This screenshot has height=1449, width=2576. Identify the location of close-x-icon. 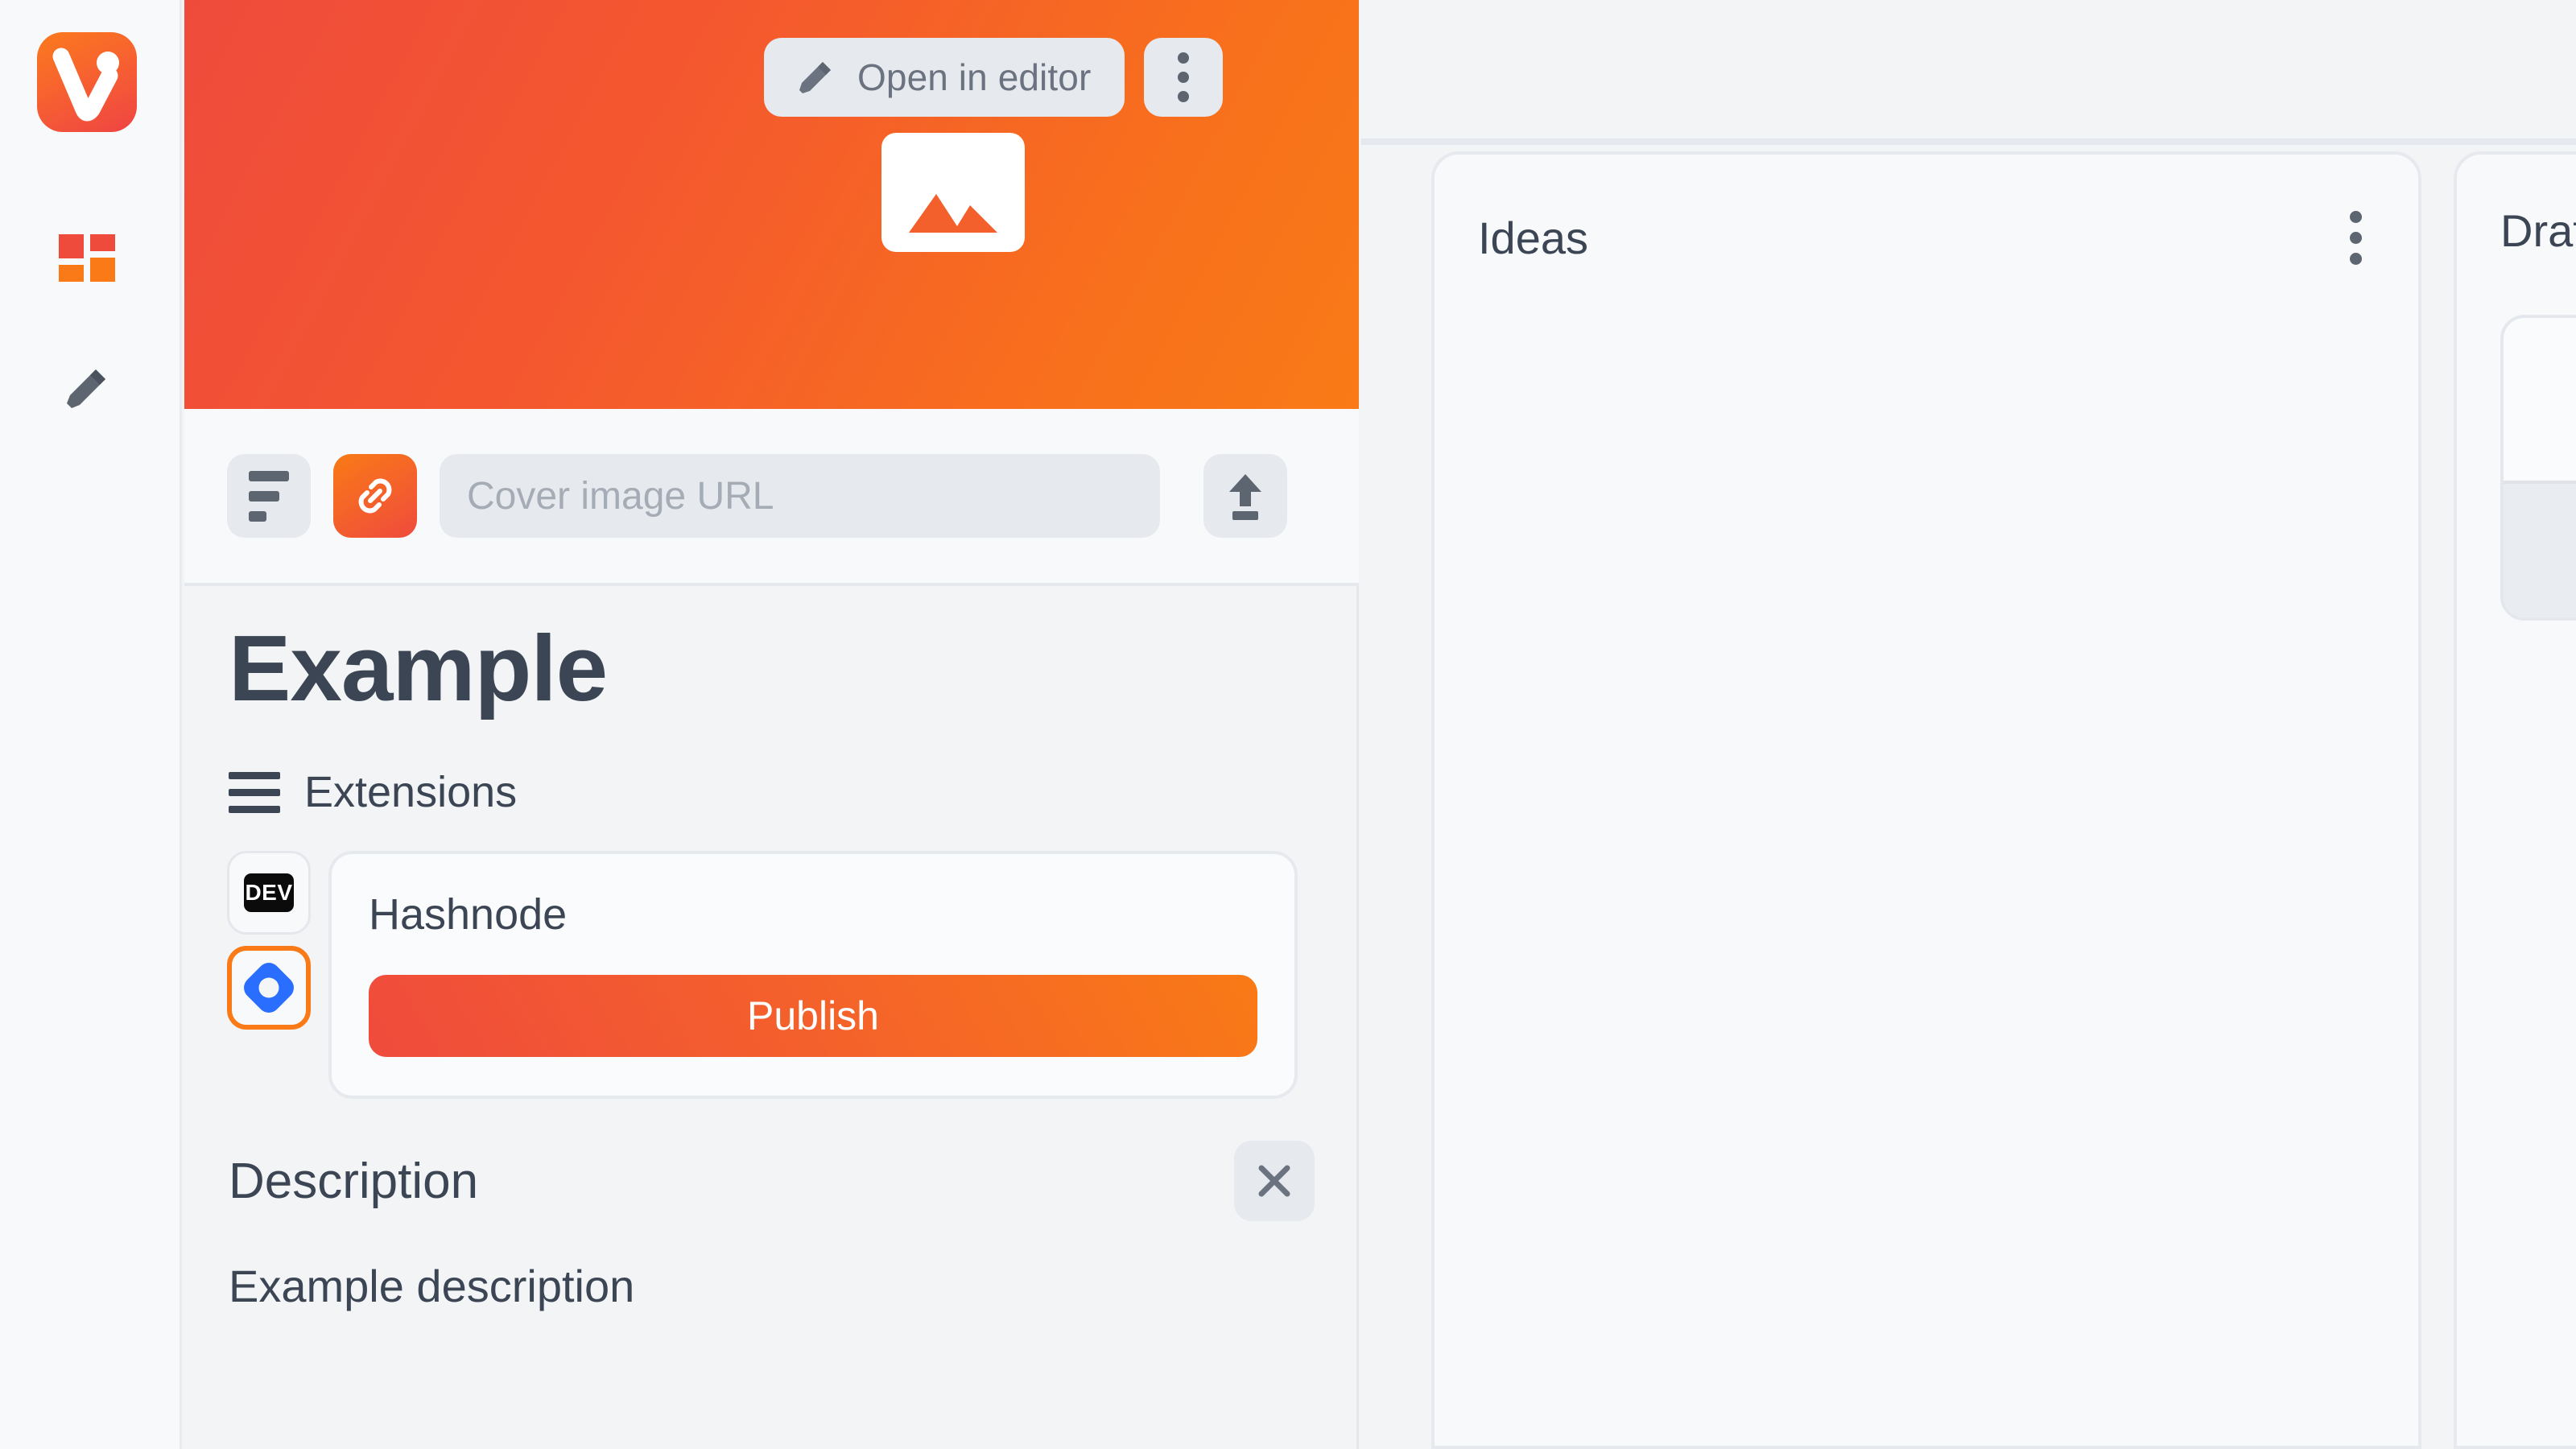
(1274, 1181).